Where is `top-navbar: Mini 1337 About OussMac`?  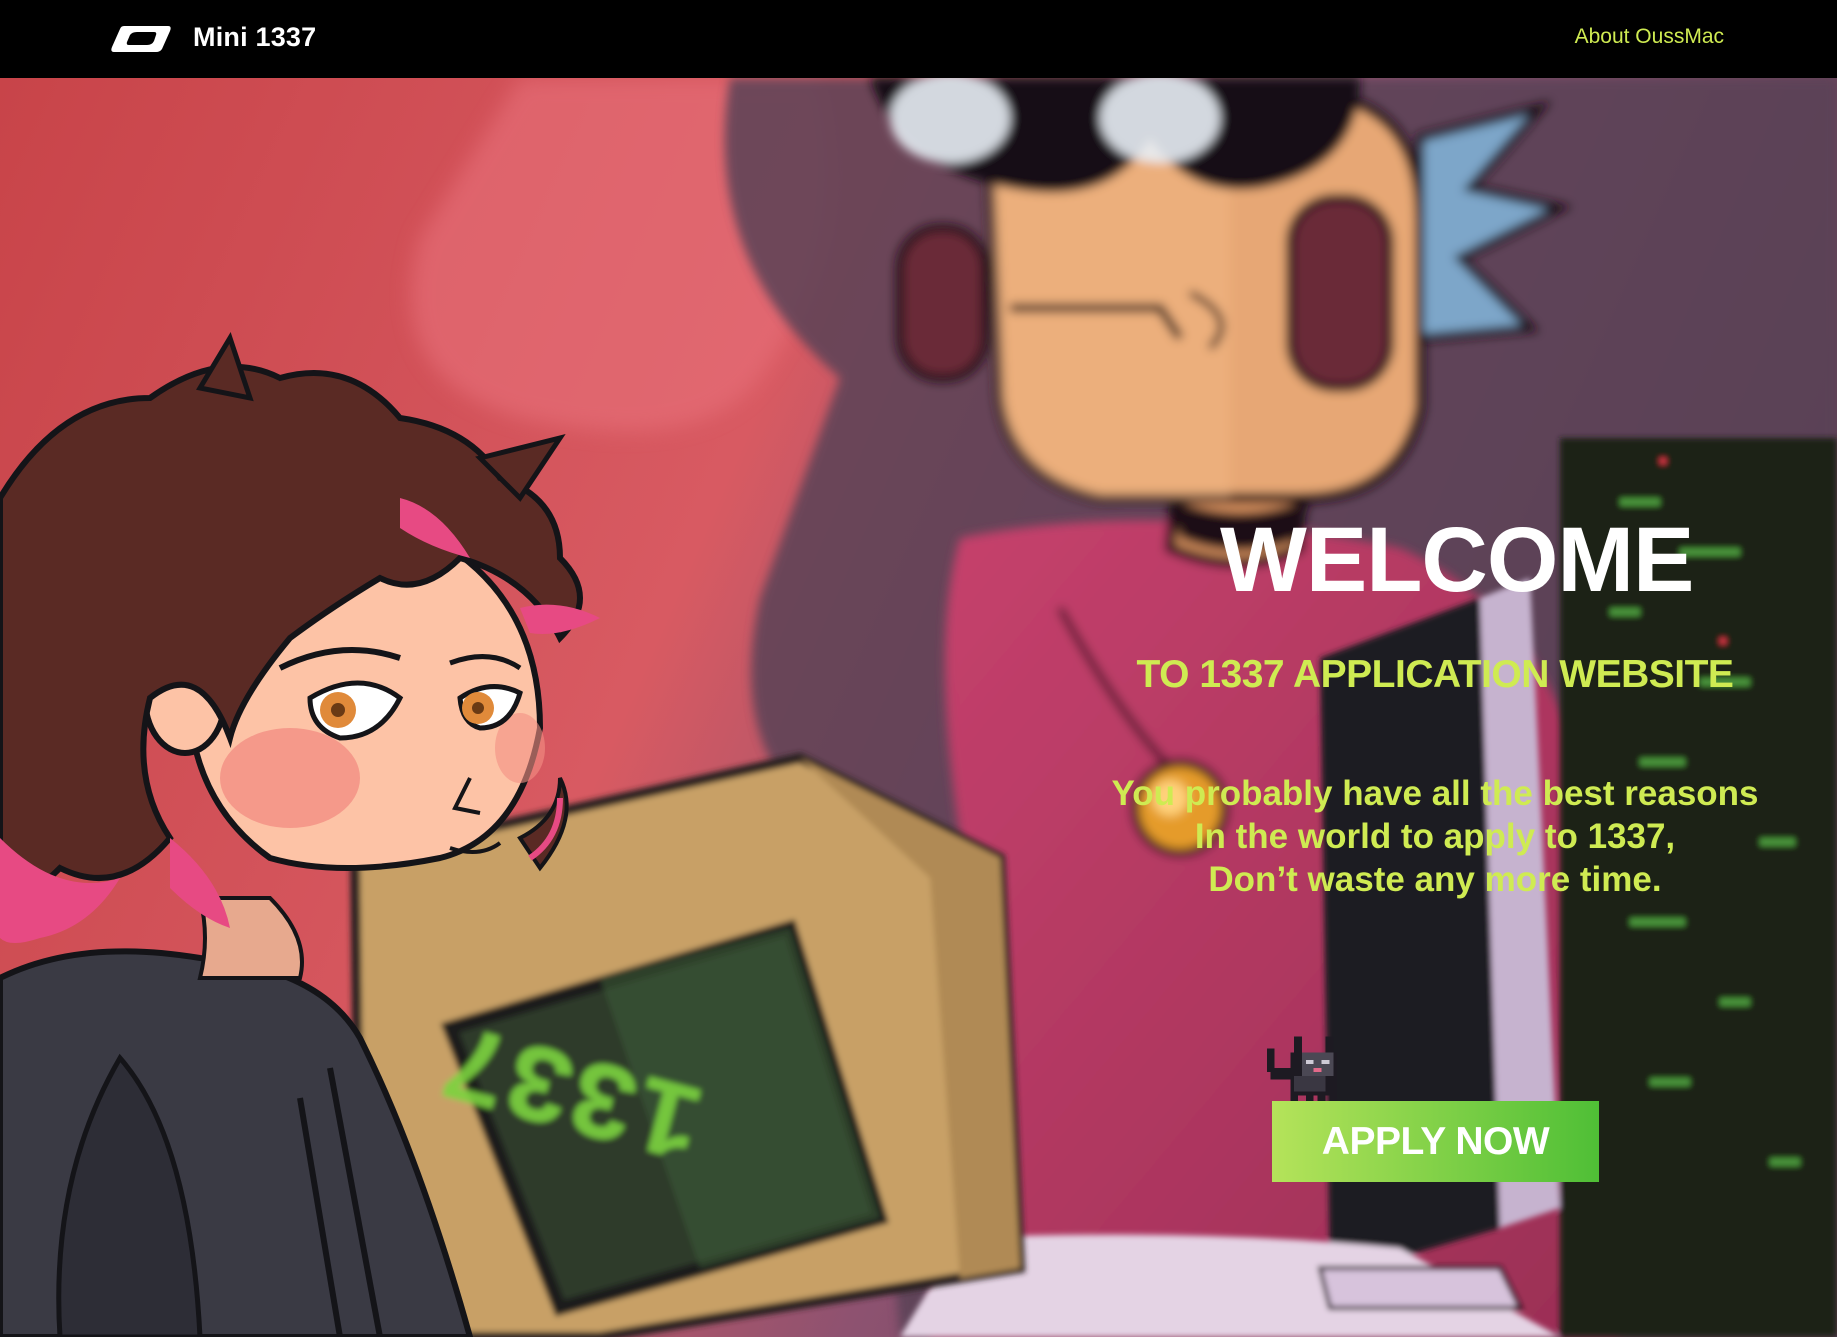 top-navbar: Mini 1337 About OussMac is located at coordinates (918, 39).